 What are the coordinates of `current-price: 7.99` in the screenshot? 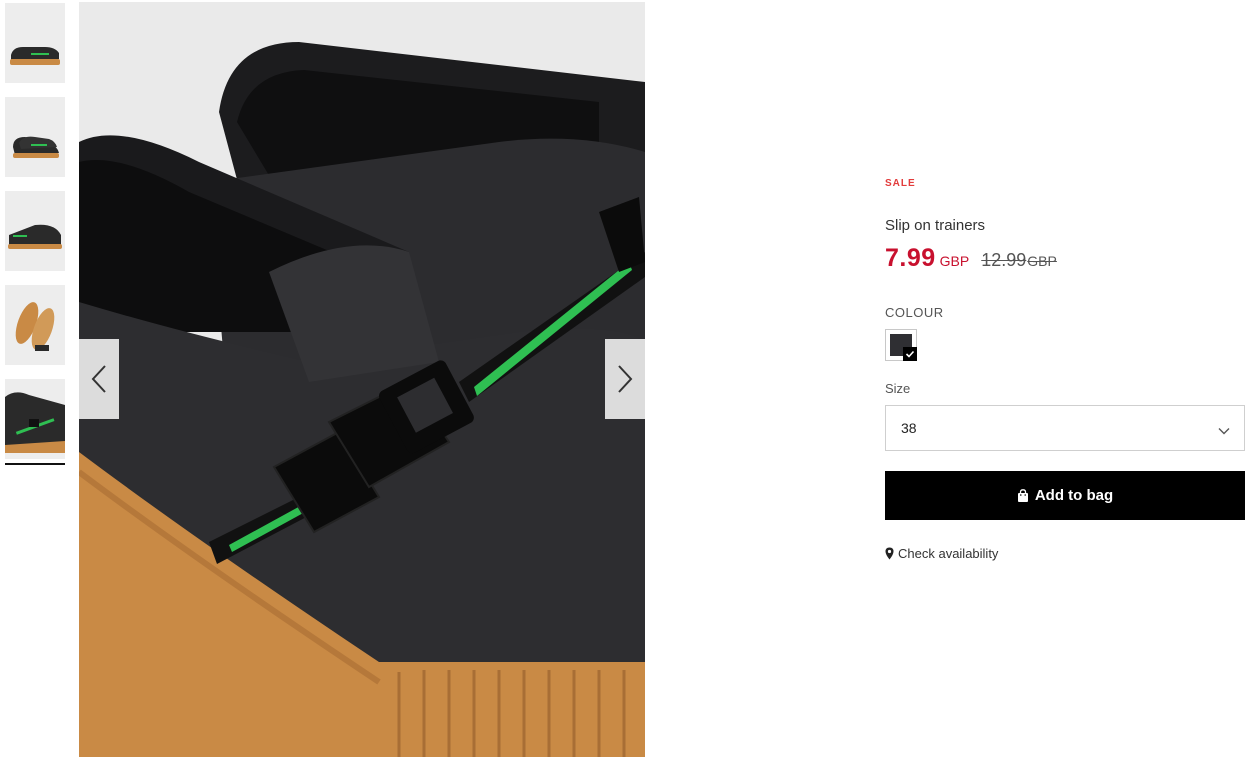 It's located at (910, 258).